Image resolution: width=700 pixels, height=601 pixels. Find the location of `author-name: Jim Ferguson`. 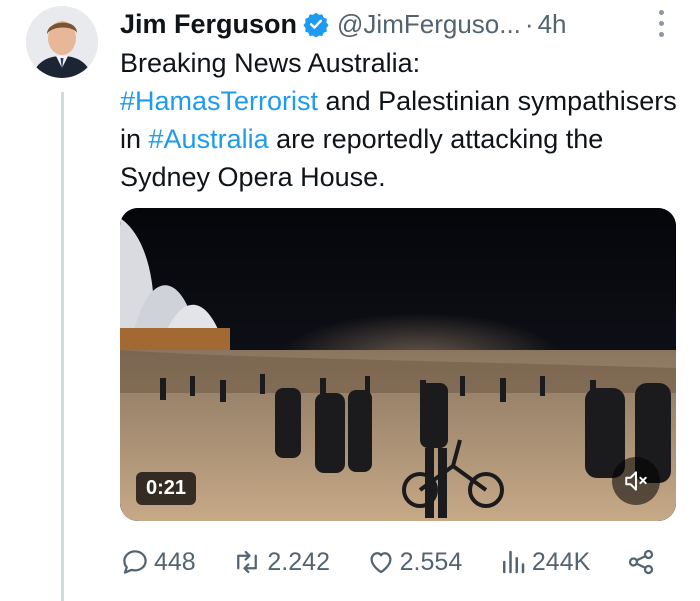

author-name: Jim Ferguson is located at coordinates (208, 24).